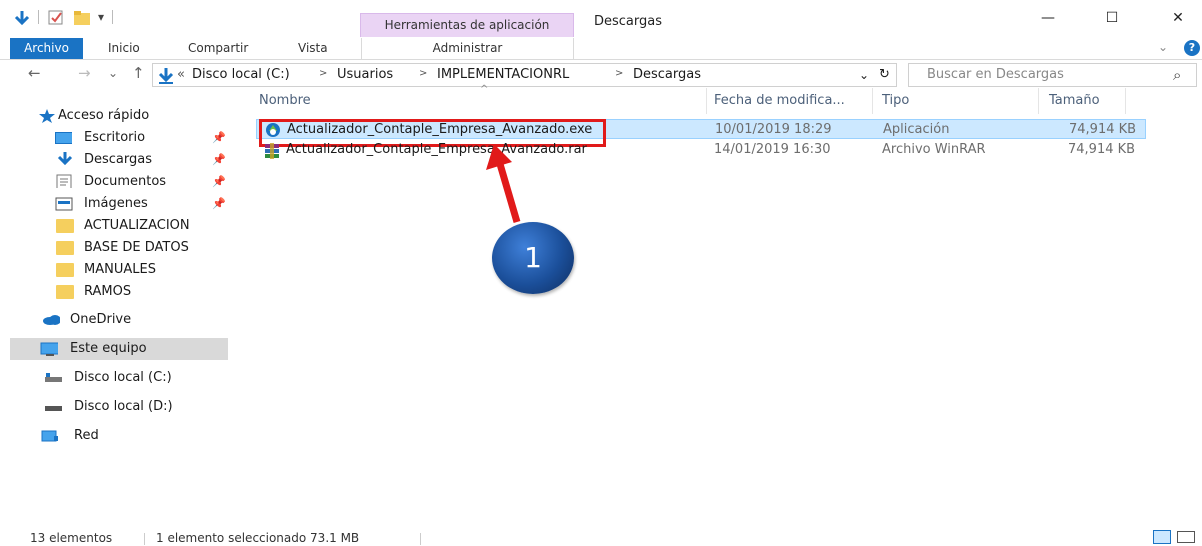 This screenshot has width=1202, height=546. What do you see at coordinates (51, 320) in the screenshot?
I see `cloud-icon` at bounding box center [51, 320].